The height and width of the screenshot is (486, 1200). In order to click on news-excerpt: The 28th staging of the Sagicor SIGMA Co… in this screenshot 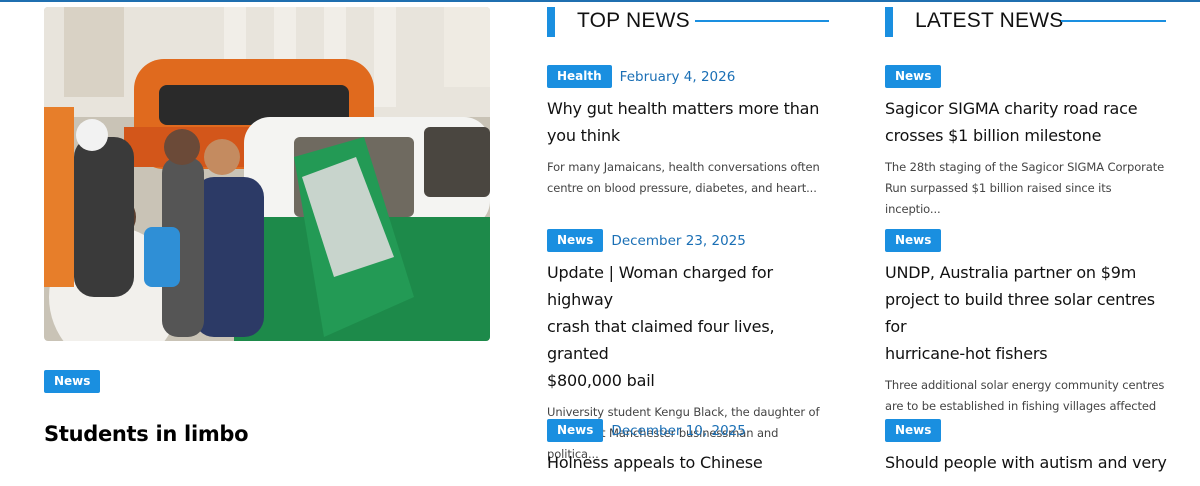, I will do `click(1027, 188)`.